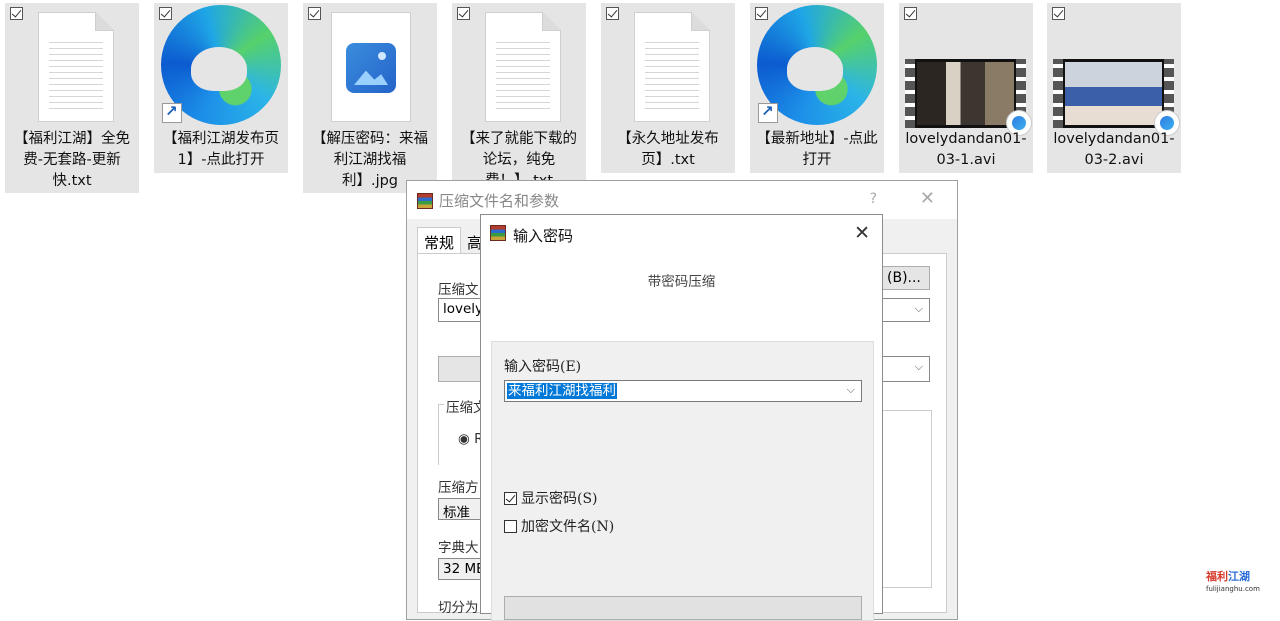 The height and width of the screenshot is (621, 1280). What do you see at coordinates (1114, 149) in the screenshot?
I see `file-name: lovelydandan01-03-2.avi` at bounding box center [1114, 149].